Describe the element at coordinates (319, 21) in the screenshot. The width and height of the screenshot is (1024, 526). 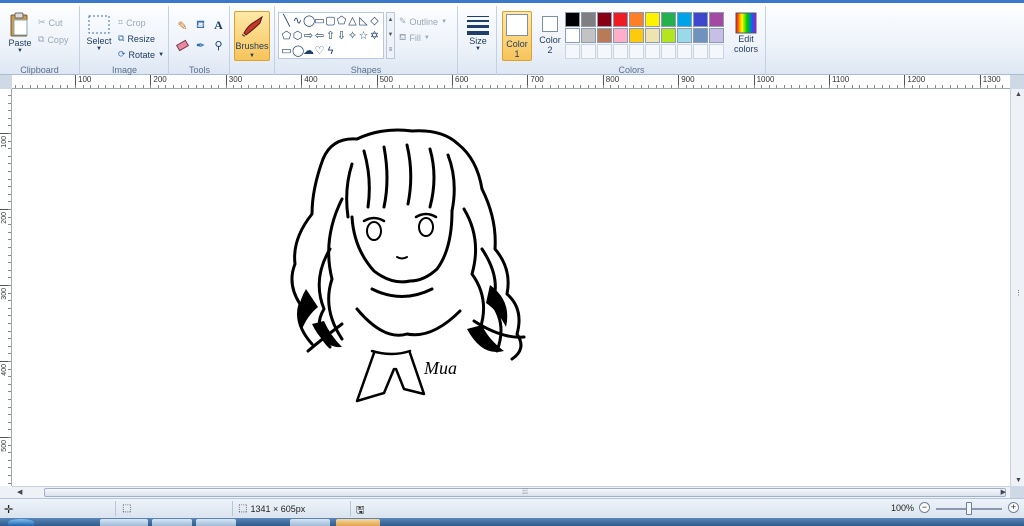
I see `rectangle-shape: ▭` at that location.